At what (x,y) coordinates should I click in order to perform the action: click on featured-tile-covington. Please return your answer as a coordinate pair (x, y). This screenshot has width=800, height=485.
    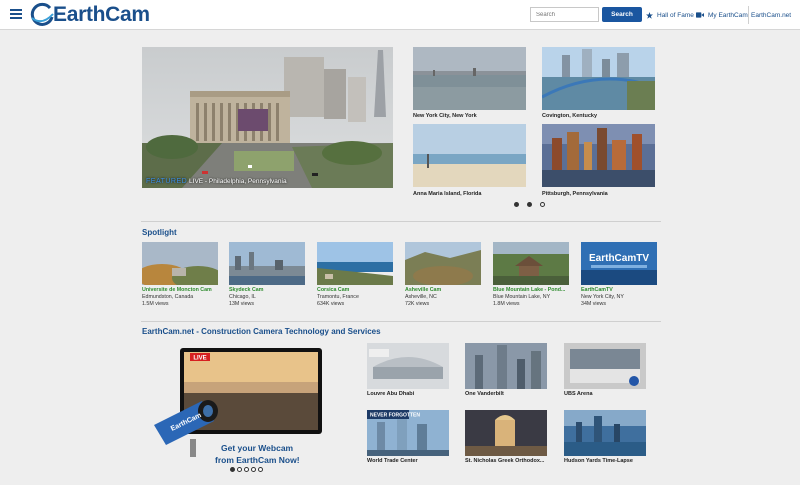
    Looking at the image, I should click on (598, 78).